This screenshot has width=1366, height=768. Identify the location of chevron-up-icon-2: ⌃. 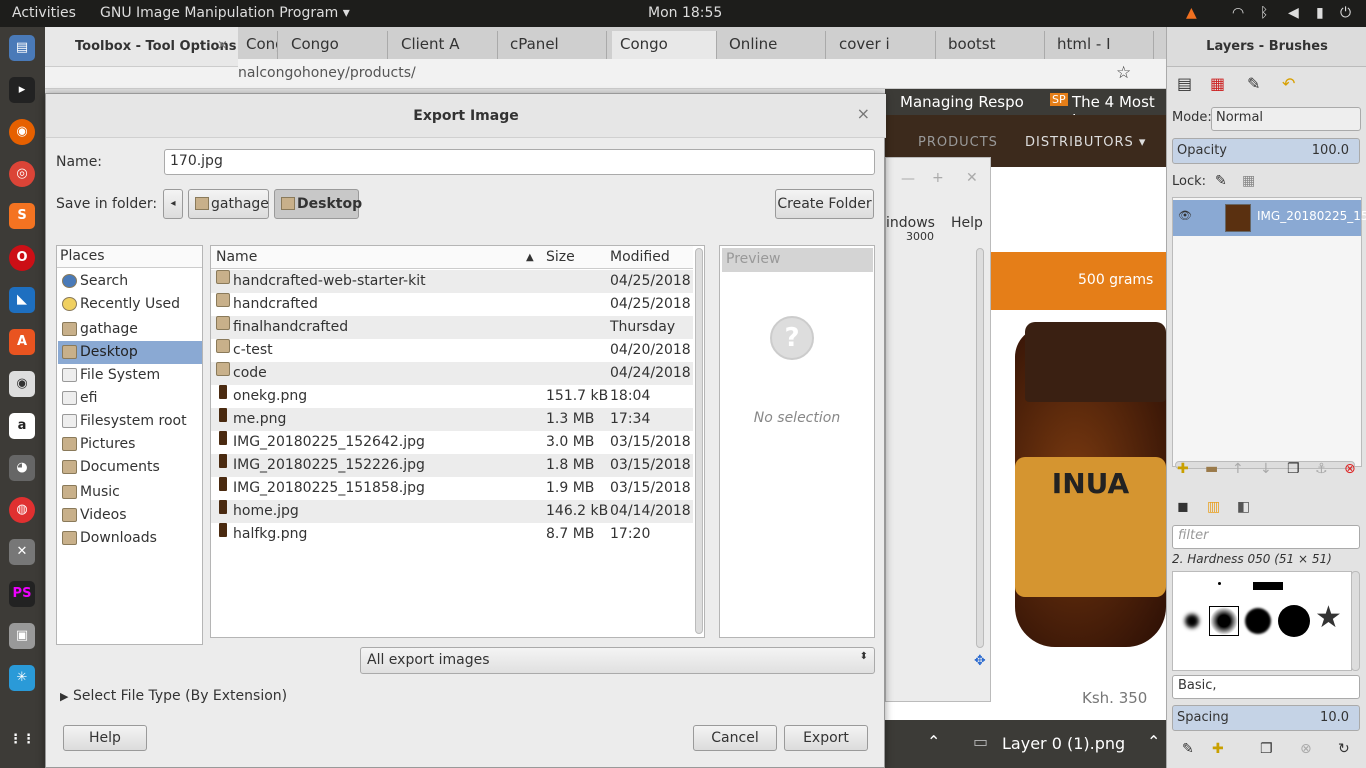
(1153, 741).